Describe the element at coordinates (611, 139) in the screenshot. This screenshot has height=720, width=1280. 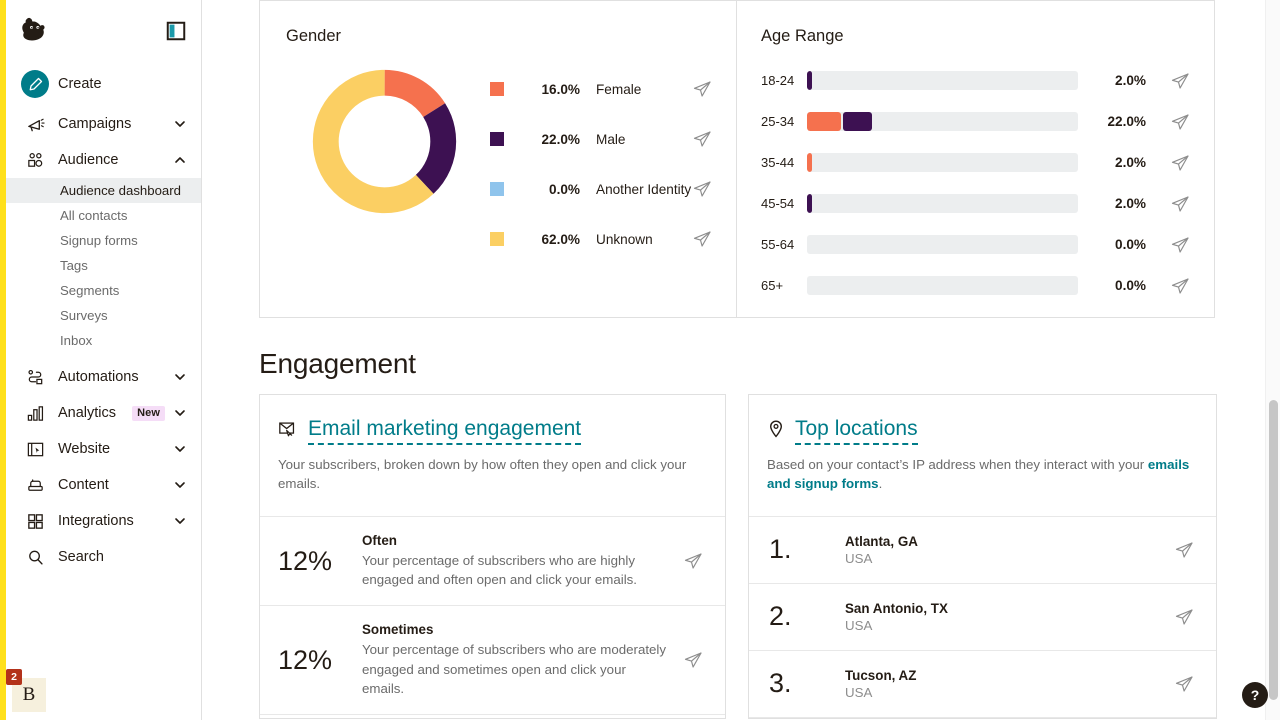
I see `legend-label: Male` at that location.